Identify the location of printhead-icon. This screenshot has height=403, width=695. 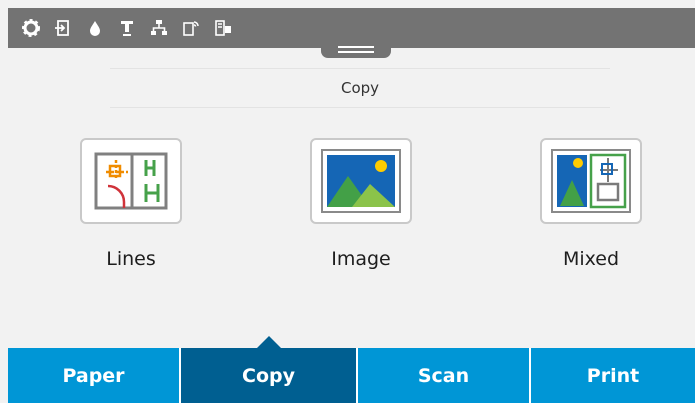
(127, 28).